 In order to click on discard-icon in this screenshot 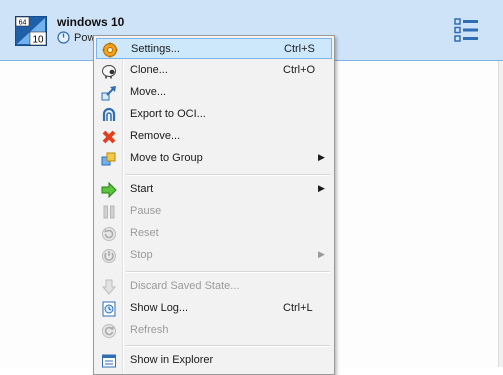, I will do `click(109, 287)`.